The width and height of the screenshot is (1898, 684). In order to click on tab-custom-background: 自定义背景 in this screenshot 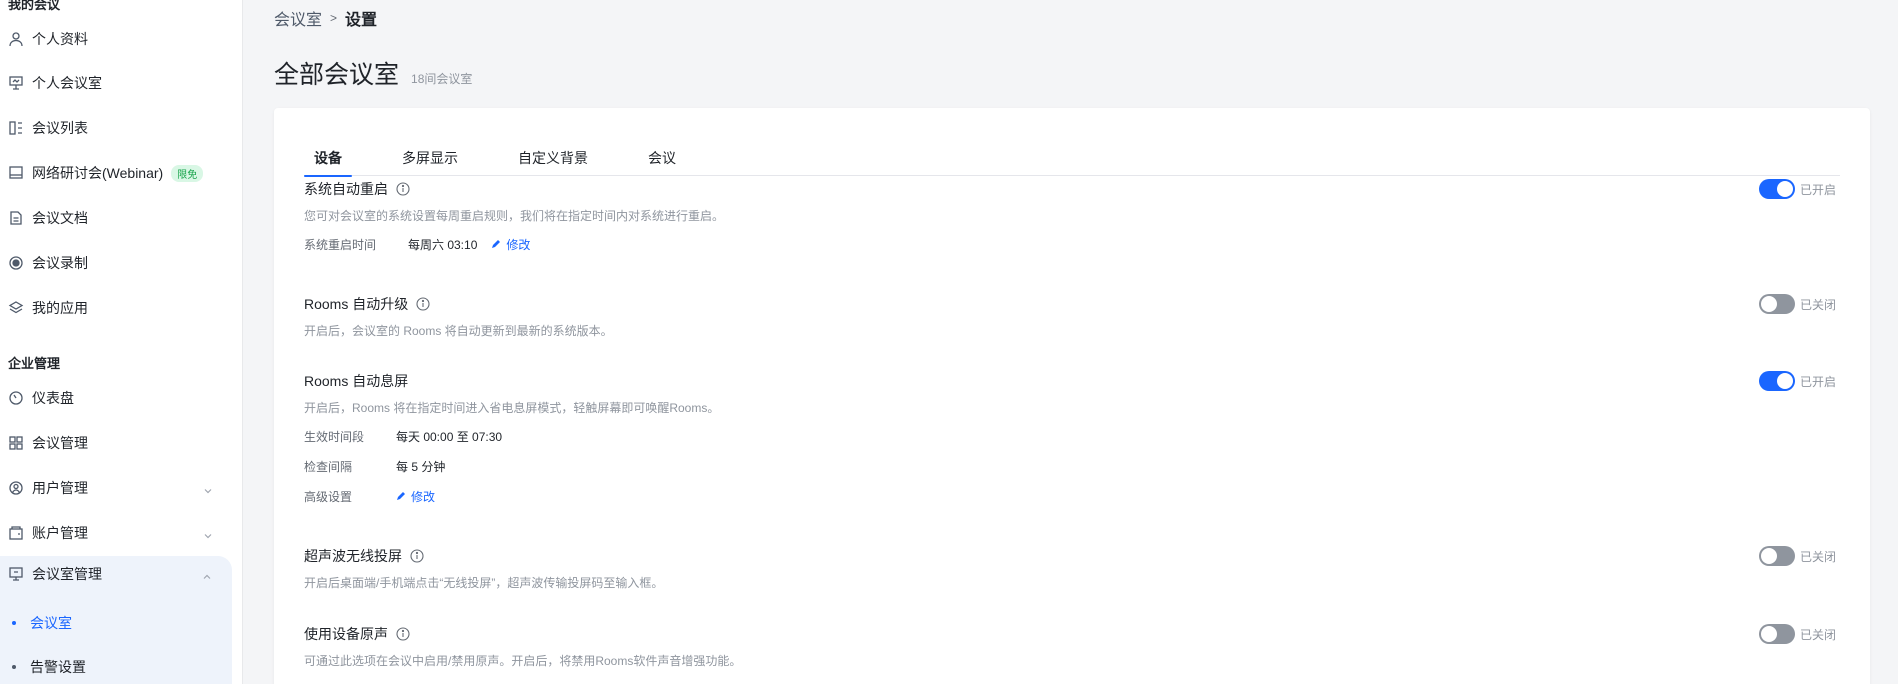, I will do `click(553, 158)`.